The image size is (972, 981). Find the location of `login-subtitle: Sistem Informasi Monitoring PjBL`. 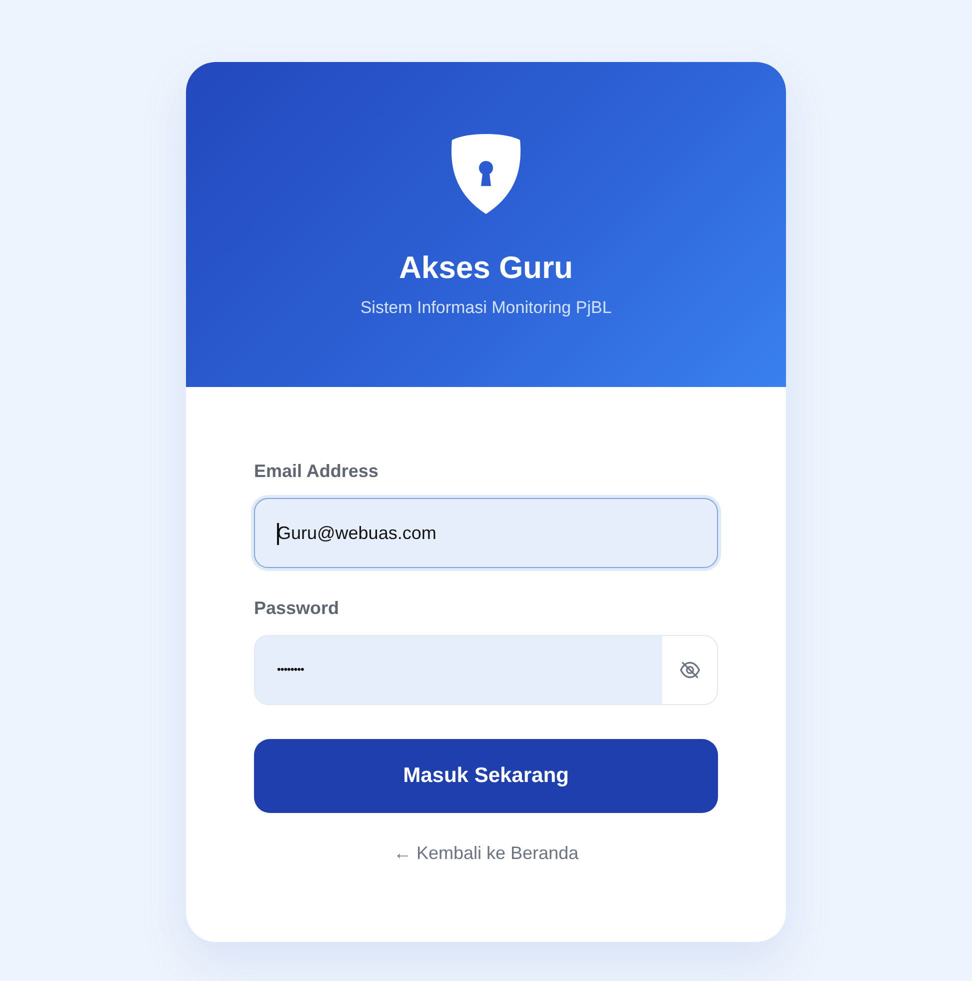

login-subtitle: Sistem Informasi Monitoring PjBL is located at coordinates (486, 308).